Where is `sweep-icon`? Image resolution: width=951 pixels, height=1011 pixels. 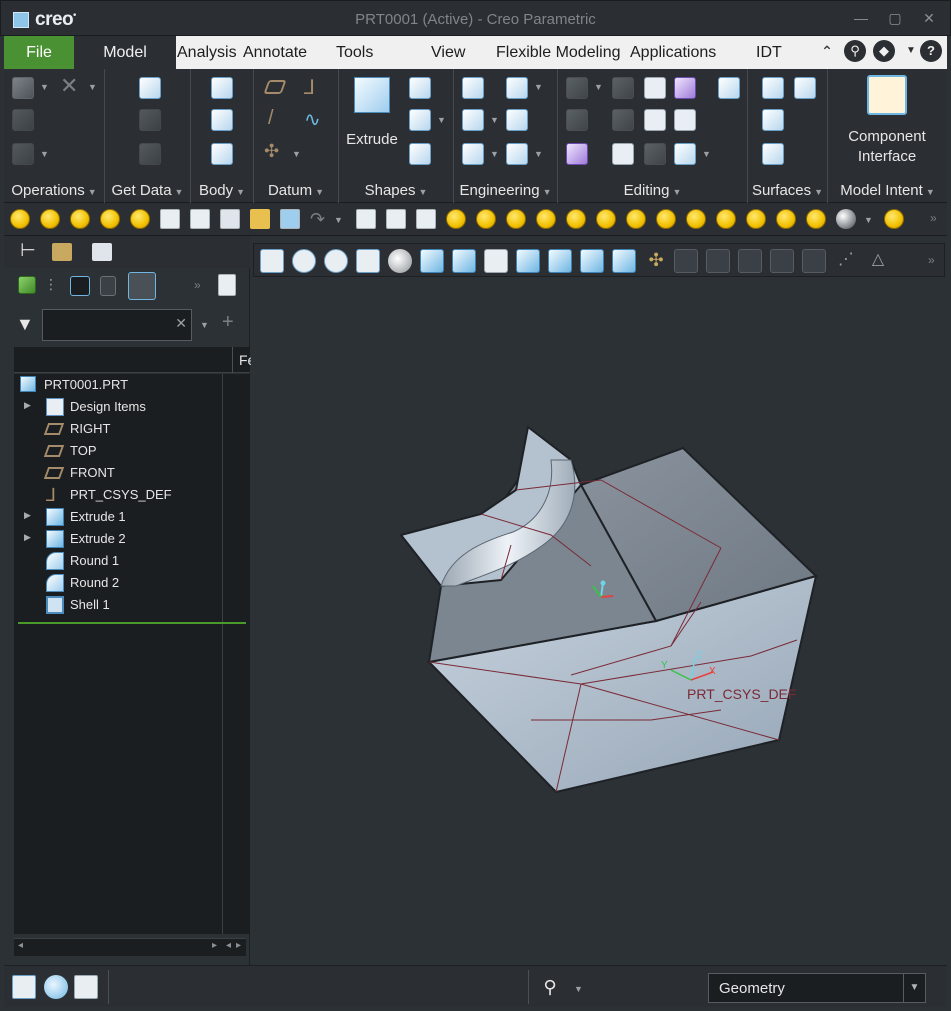
sweep-icon is located at coordinates (420, 120).